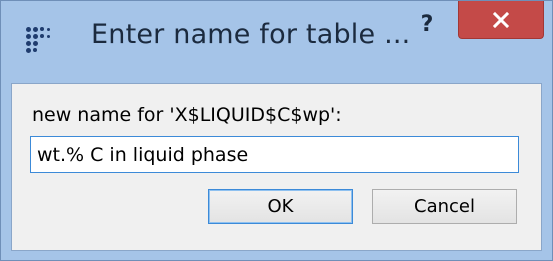  I want to click on close-button, so click(501, 20).